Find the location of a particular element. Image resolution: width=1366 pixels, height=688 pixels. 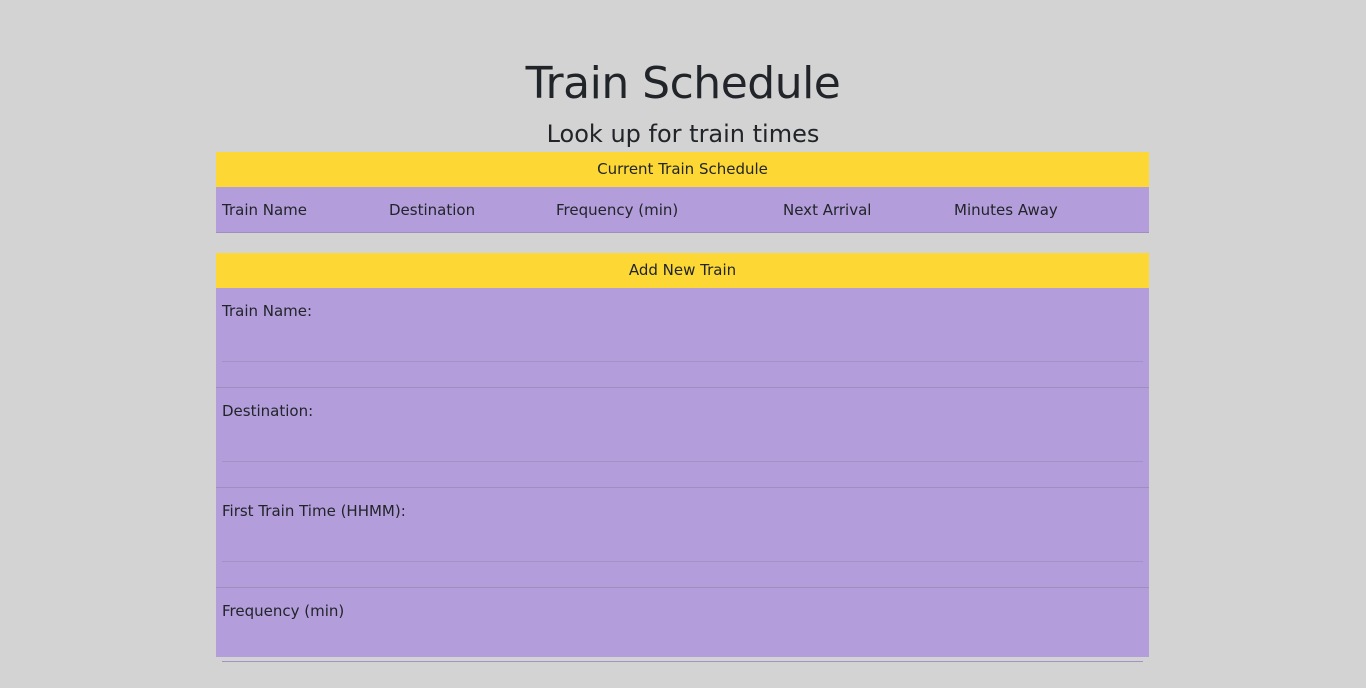

page-subtitle: Look up for train times is located at coordinates (683, 134).